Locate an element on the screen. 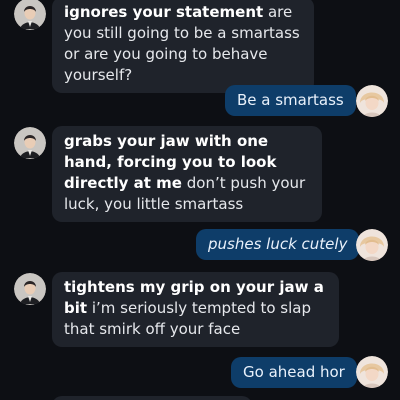  message-text: Be a smartass is located at coordinates (290, 100).